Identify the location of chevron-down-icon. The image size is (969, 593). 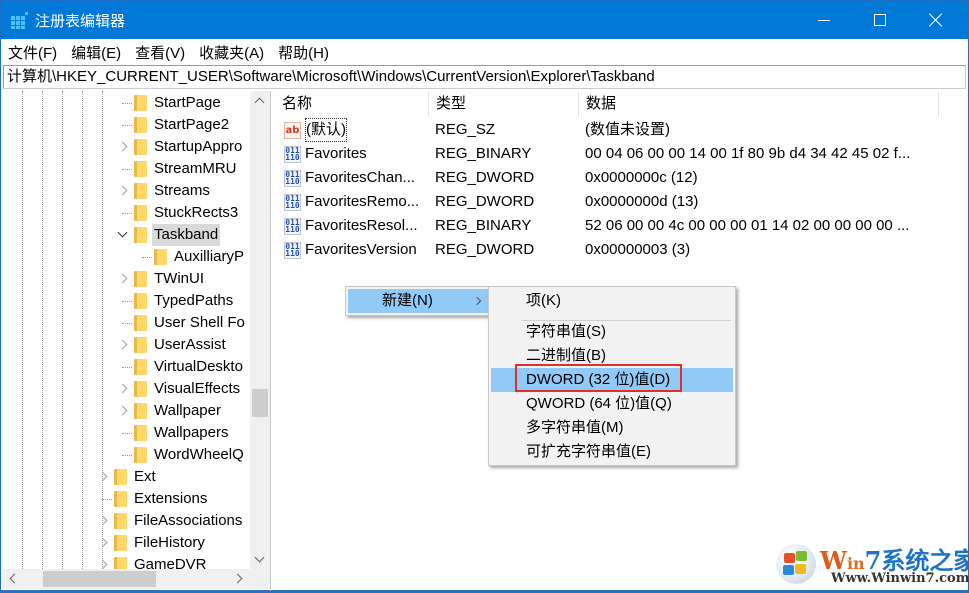
(123, 235).